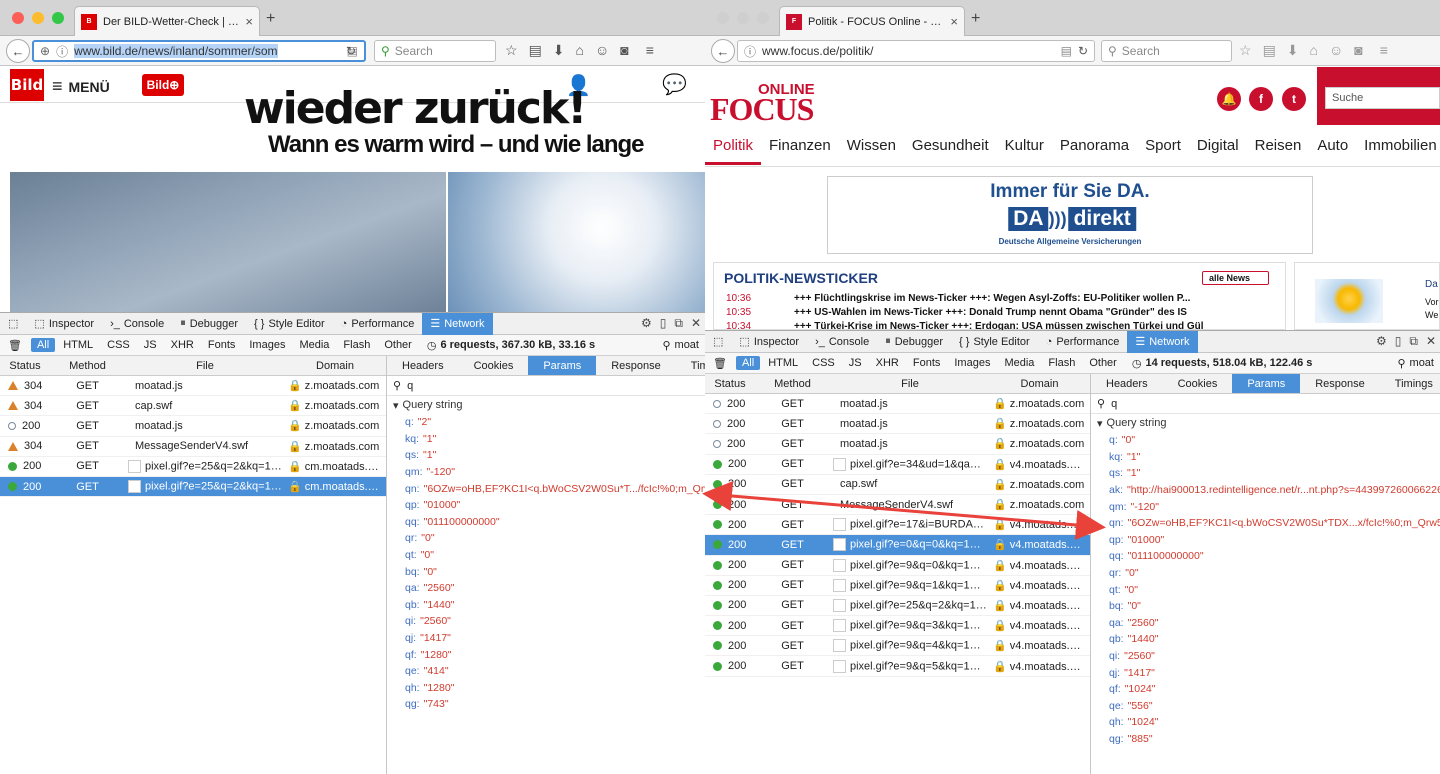 Image resolution: width=1440 pixels, height=774 pixels. What do you see at coordinates (289, 324) in the screenshot?
I see `devtools-tab-style-editor: { } Style Editor` at bounding box center [289, 324].